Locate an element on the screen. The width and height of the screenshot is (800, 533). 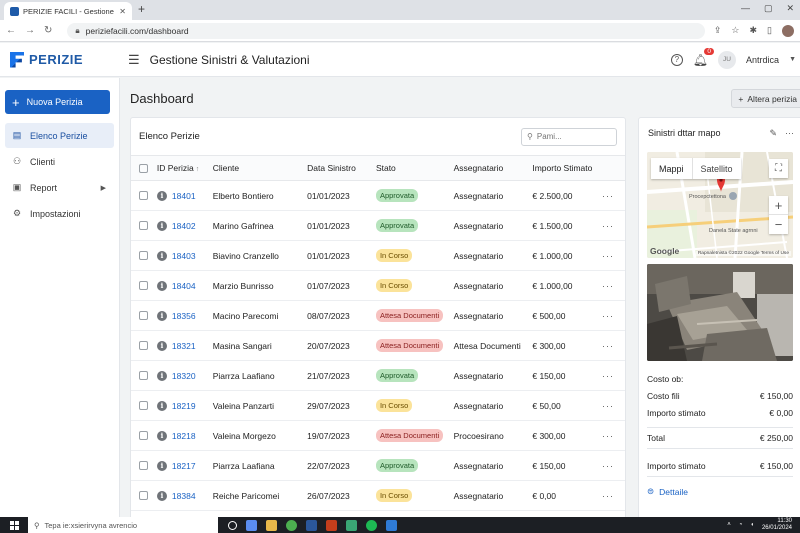
address-bar: 🔒︎ periziefacili.com/dashboard is located at coordinates (386, 30).